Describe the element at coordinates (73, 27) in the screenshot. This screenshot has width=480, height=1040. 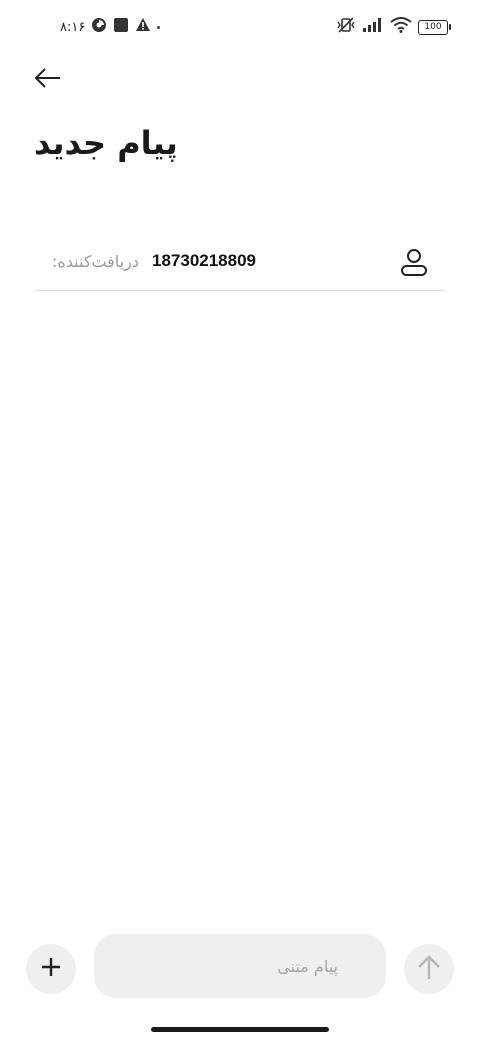
I see `status-time: ۸:۱۶` at that location.